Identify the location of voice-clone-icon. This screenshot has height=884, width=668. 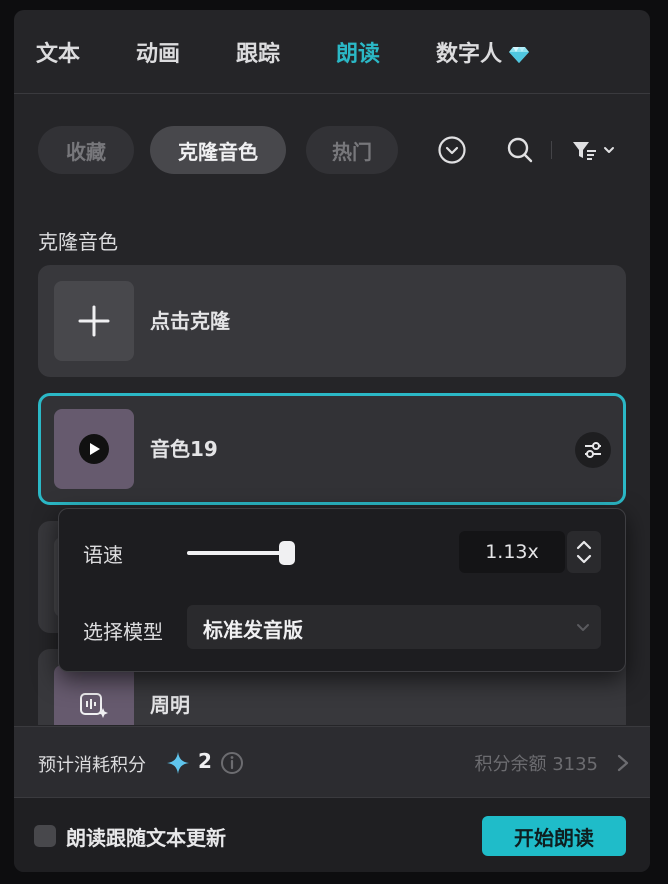
(94, 695).